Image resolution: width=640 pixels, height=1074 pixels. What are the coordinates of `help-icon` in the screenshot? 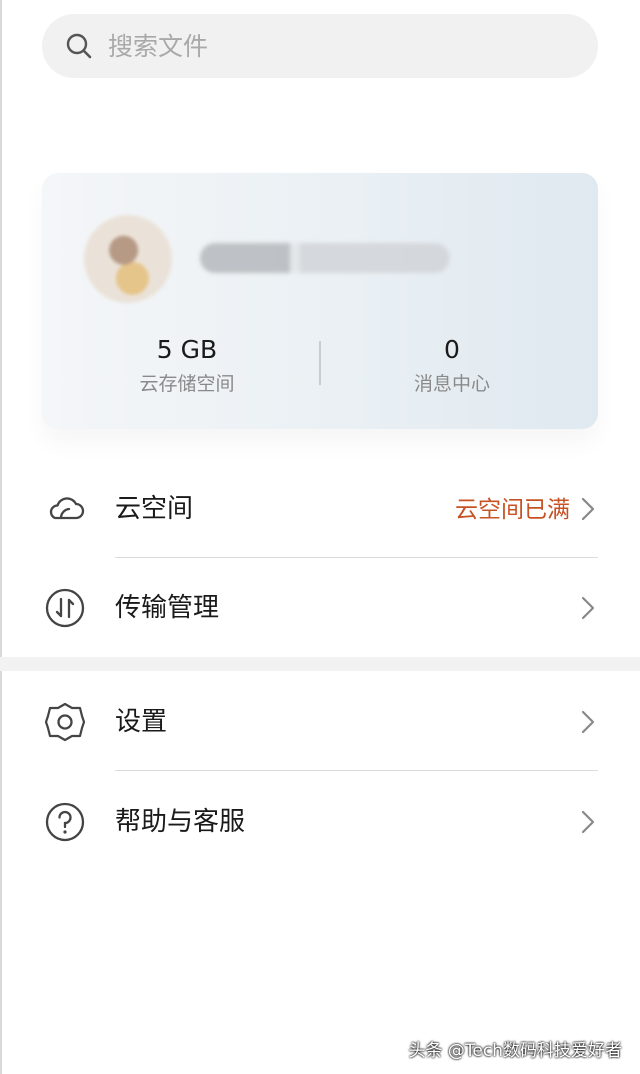 It's located at (65, 822).